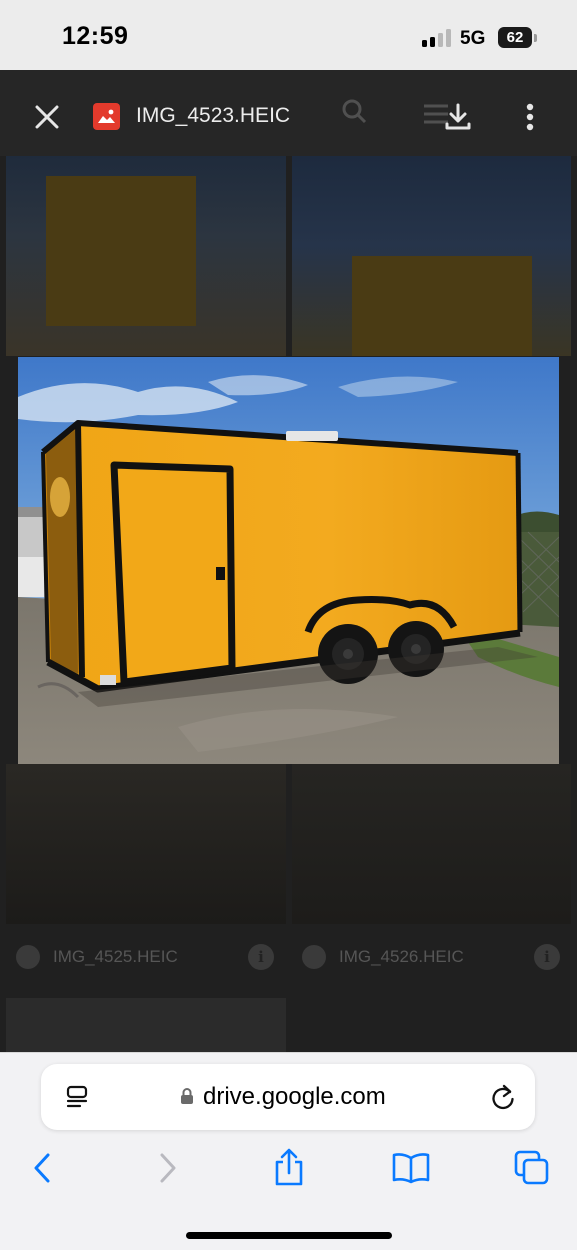  I want to click on more-vert-icon, so click(530, 117).